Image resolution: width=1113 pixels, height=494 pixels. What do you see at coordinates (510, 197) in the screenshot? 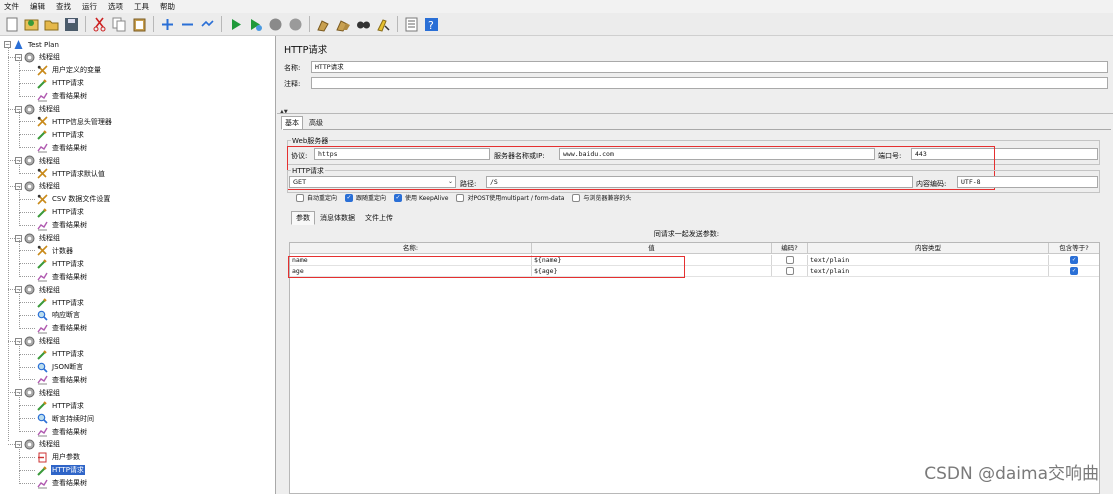
I see `multipart-checkbox: 对POST使用multipart / form-data` at bounding box center [510, 197].